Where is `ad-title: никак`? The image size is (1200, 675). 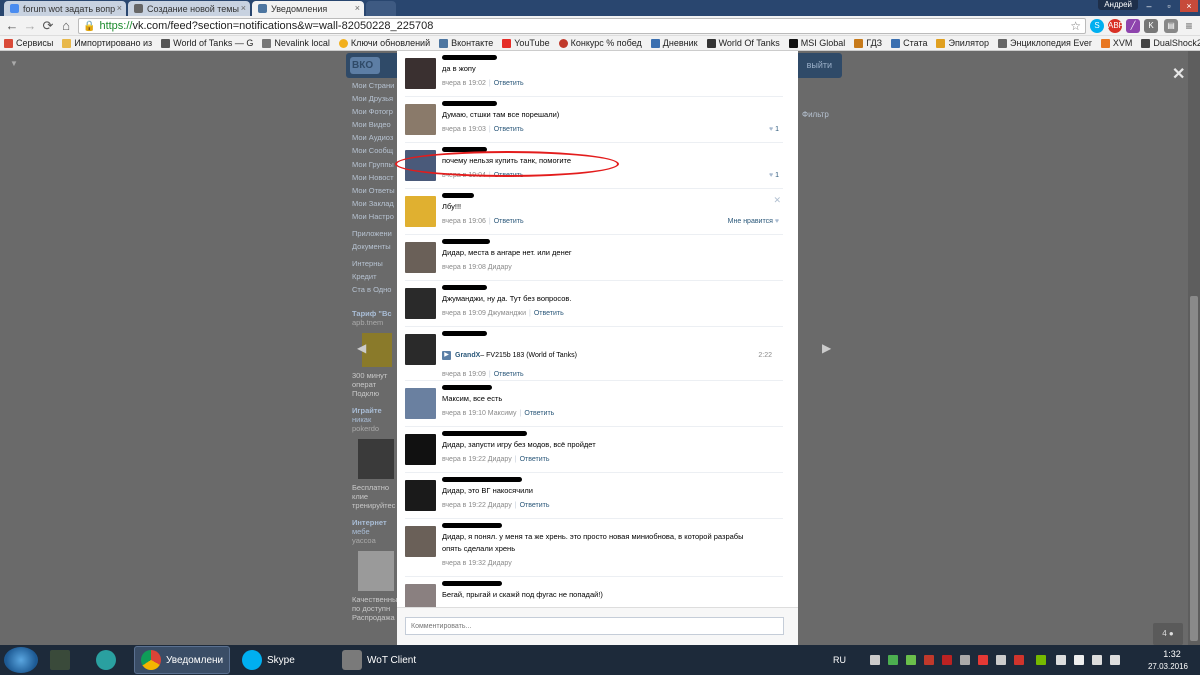 ad-title: никак is located at coordinates (374, 419).